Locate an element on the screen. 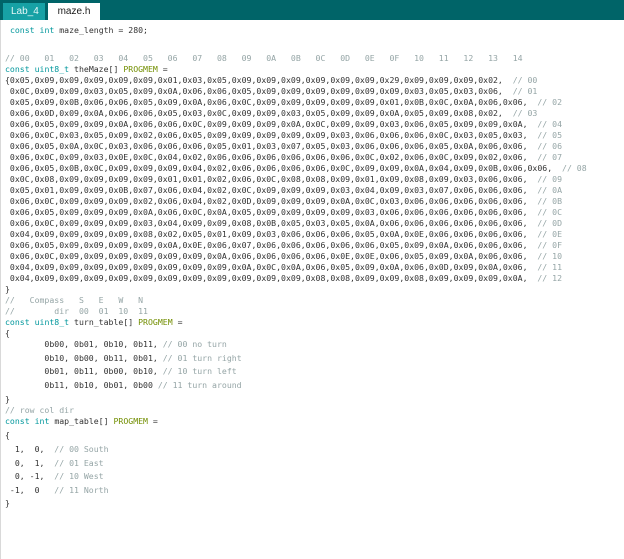  code-line-turn-close: } is located at coordinates (7, 399).